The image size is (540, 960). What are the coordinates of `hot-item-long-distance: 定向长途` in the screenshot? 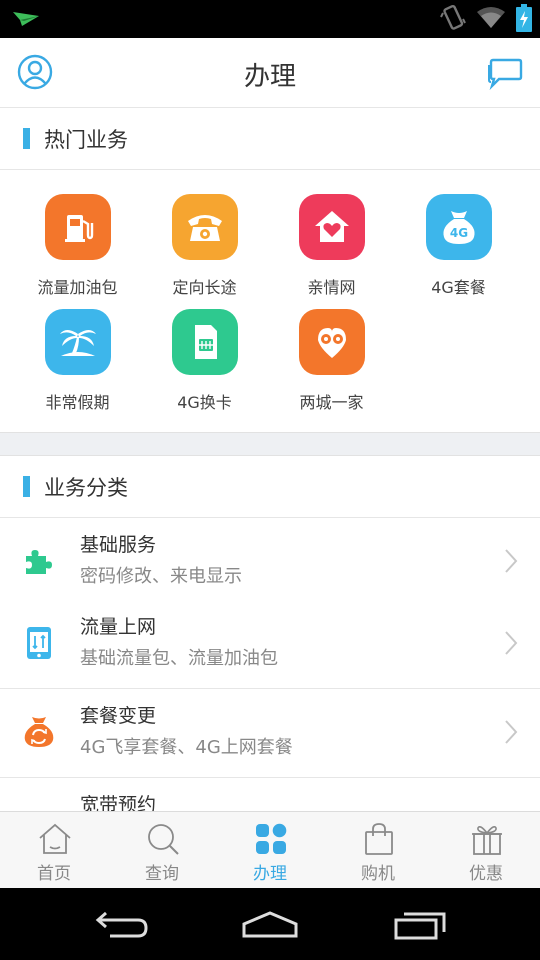 It's located at (204, 233).